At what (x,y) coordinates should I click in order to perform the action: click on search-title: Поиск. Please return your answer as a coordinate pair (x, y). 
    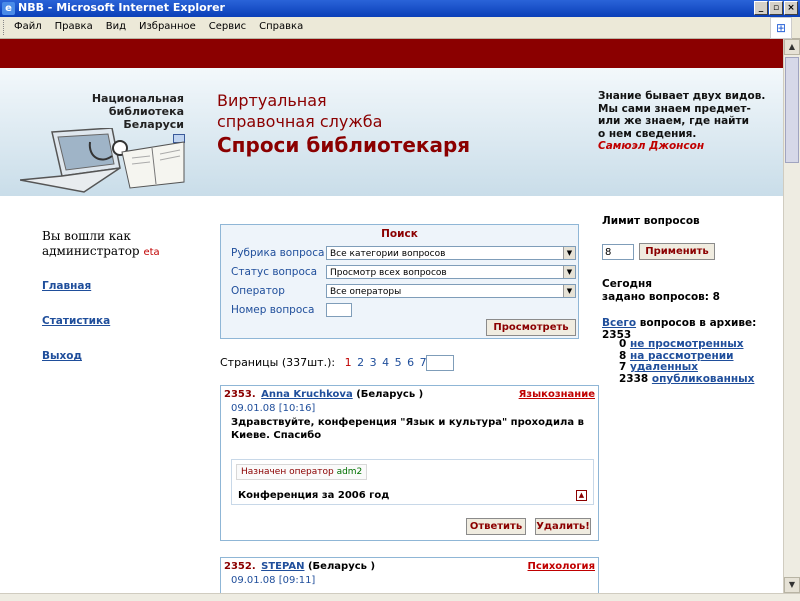
    Looking at the image, I should click on (399, 234).